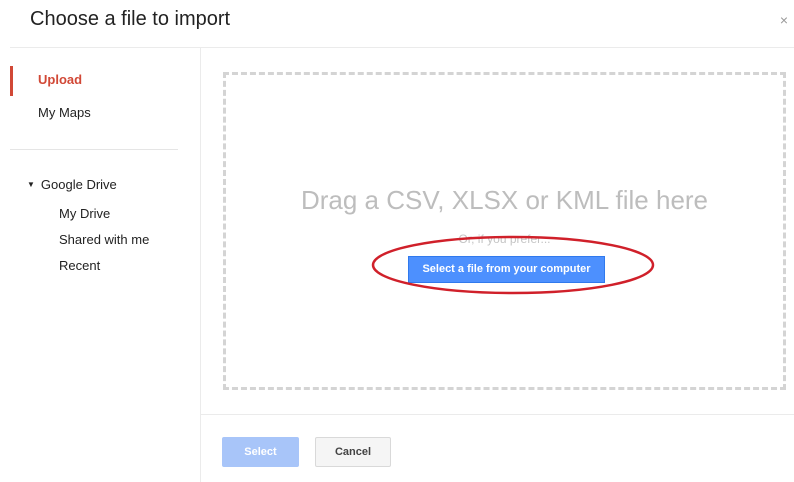 This screenshot has height=482, width=794. I want to click on sidebar-divider, so click(94, 149).